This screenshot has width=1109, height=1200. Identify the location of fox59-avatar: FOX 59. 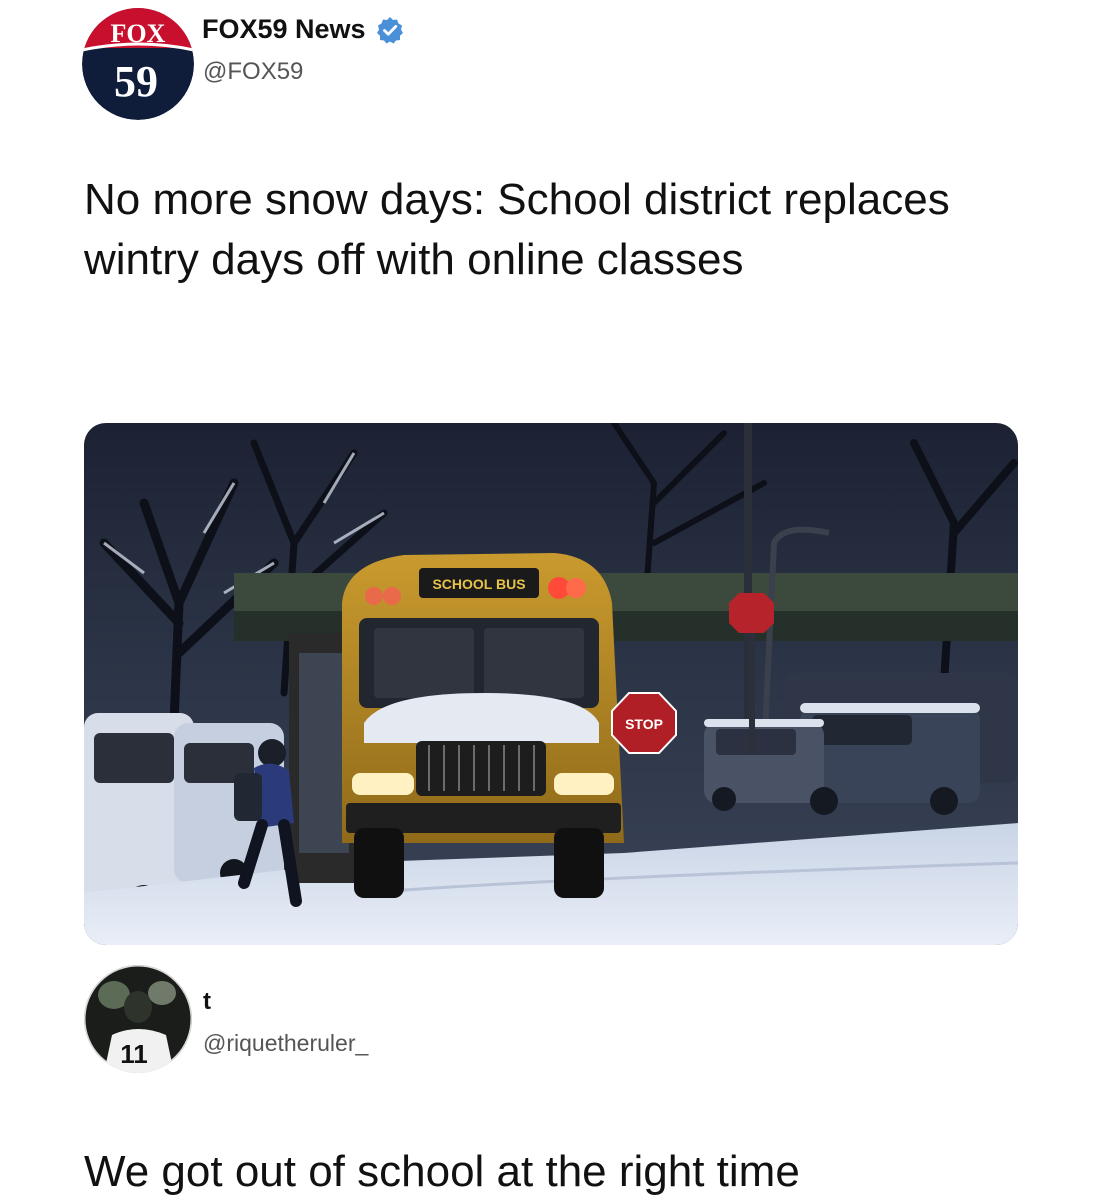
(138, 64).